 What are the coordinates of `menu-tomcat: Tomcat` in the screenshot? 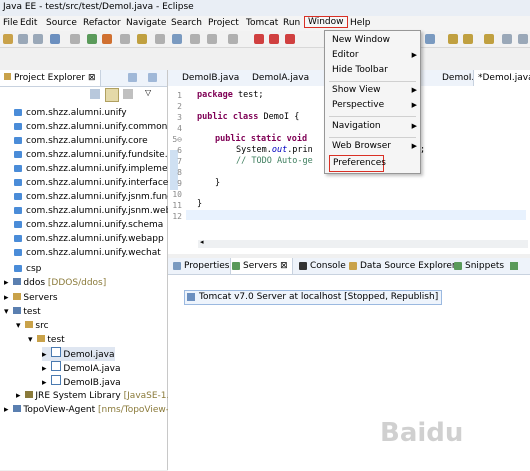 It's located at (262, 23).